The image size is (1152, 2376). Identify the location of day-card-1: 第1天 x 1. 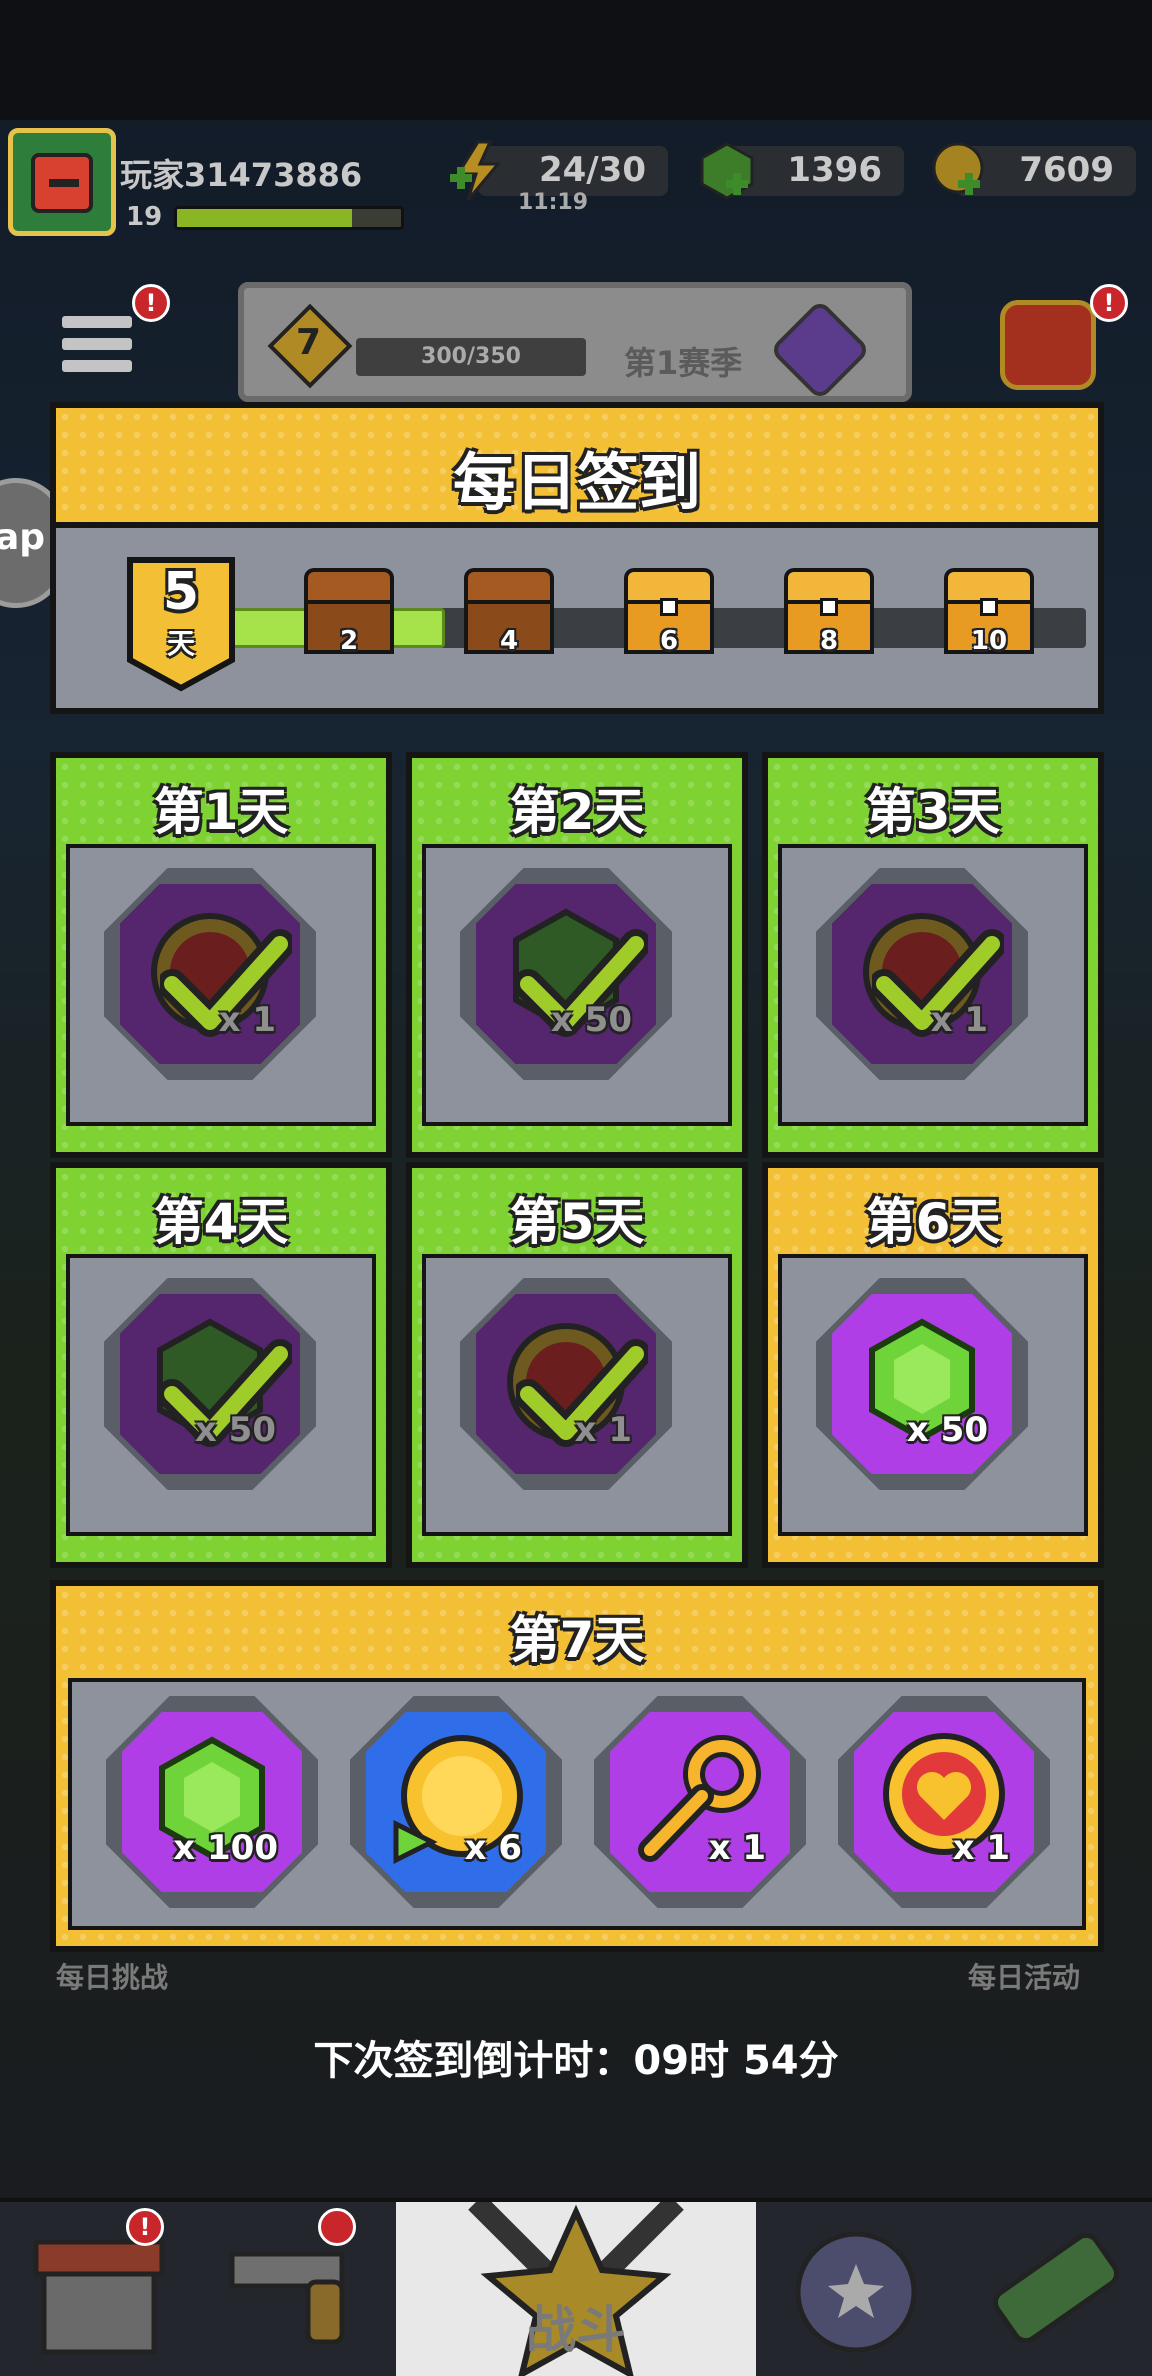
(221, 955).